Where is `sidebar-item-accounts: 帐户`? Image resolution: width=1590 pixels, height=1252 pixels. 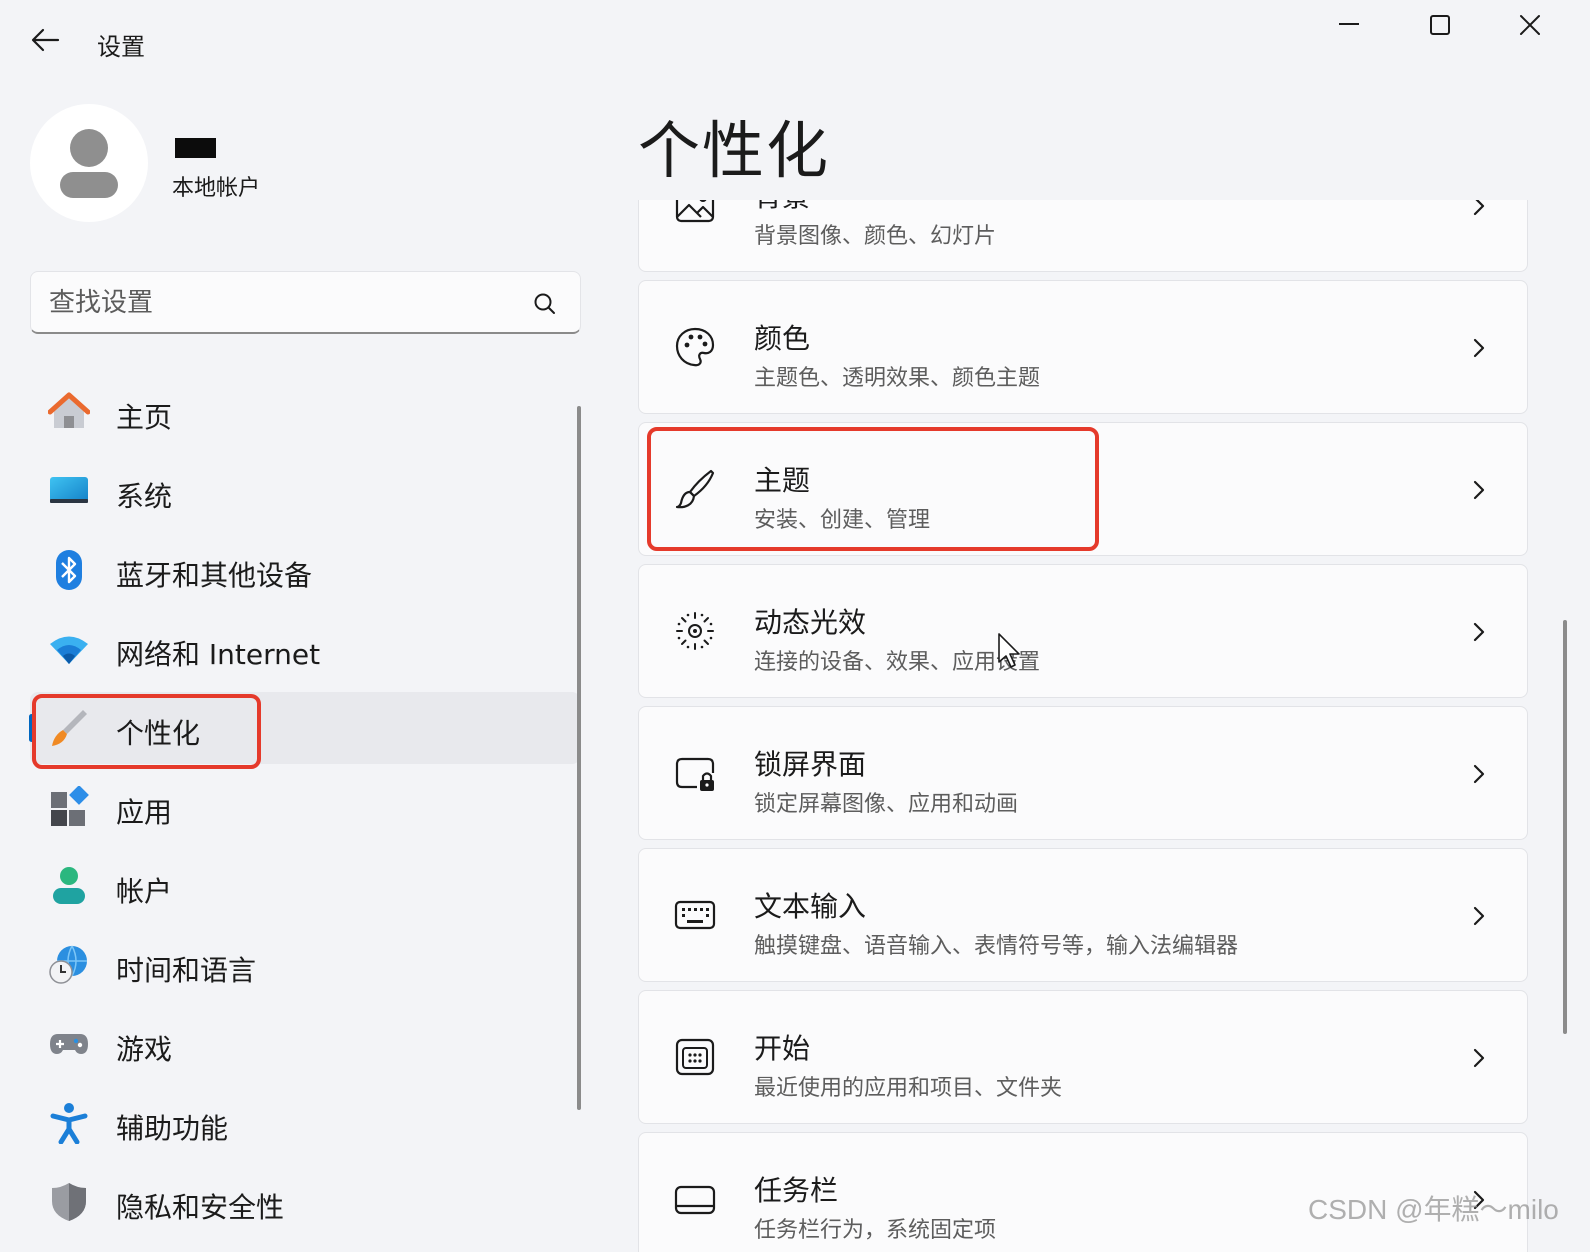 sidebar-item-accounts: 帐户 is located at coordinates (305, 886).